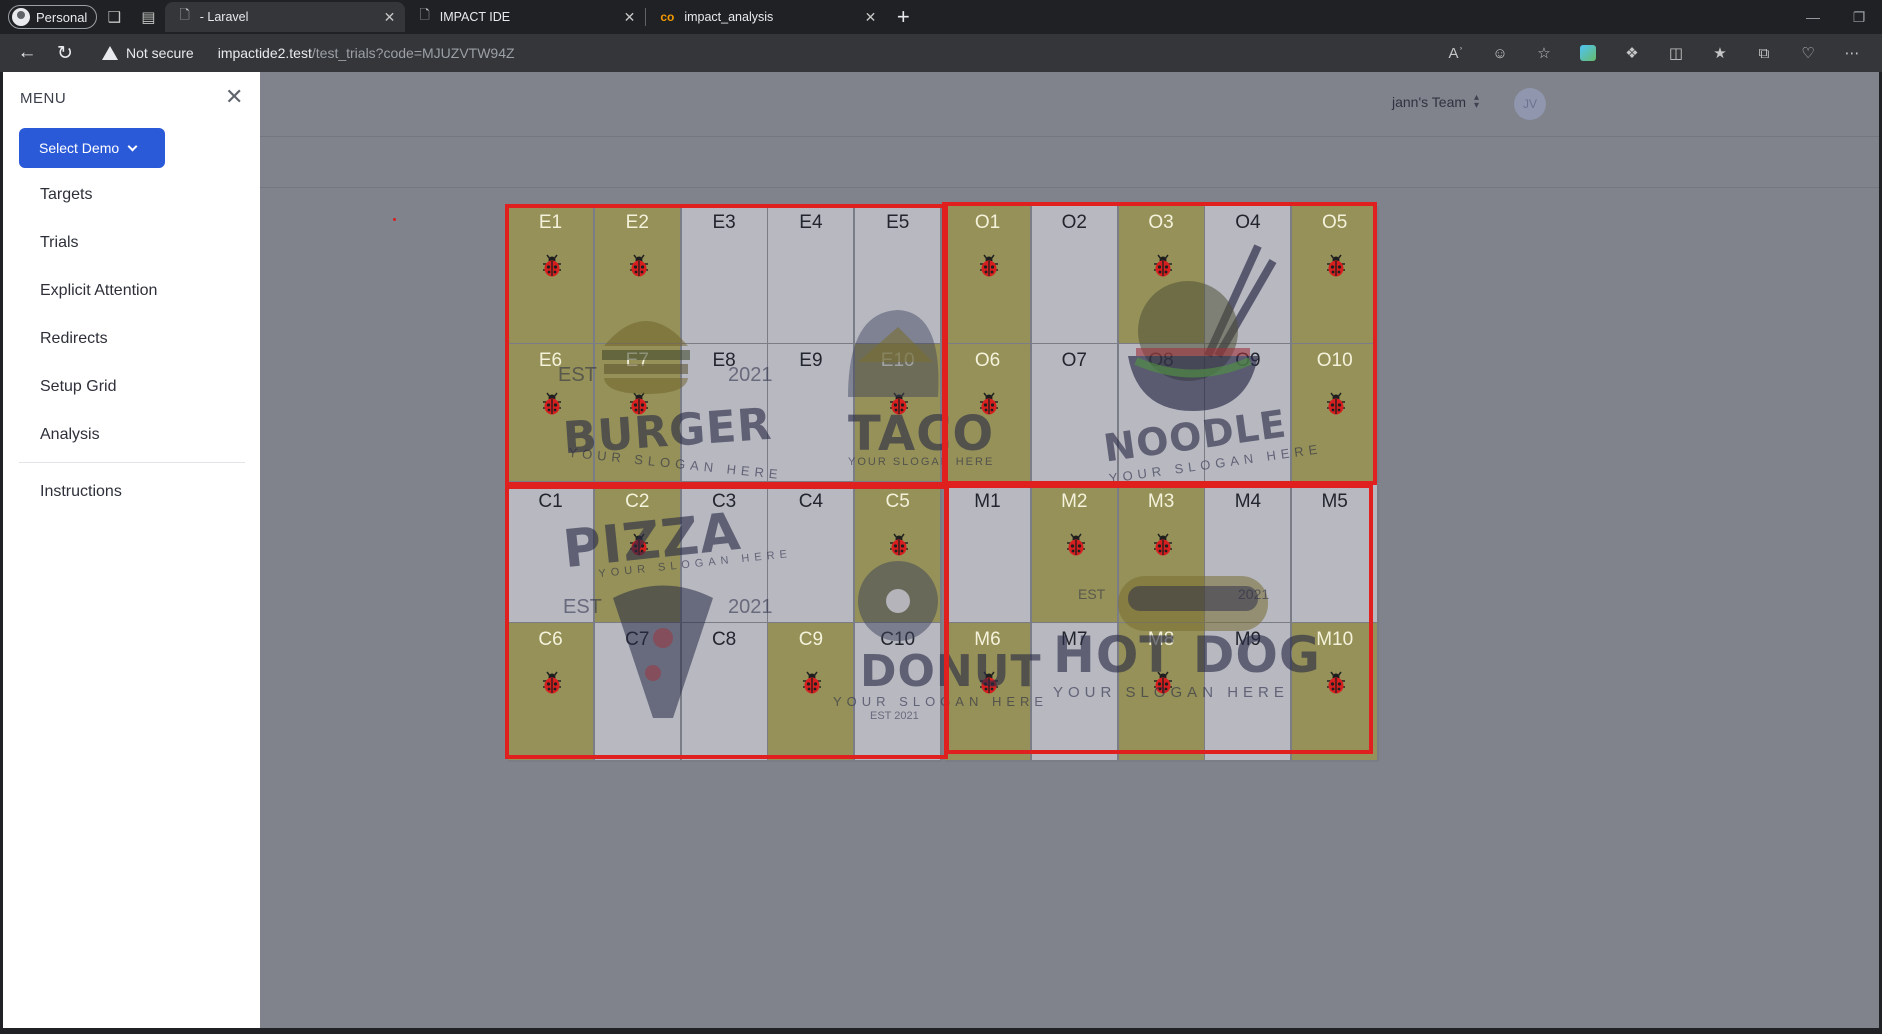 The height and width of the screenshot is (1034, 1882). I want to click on menu-item-instructions: Instructions, so click(81, 492).